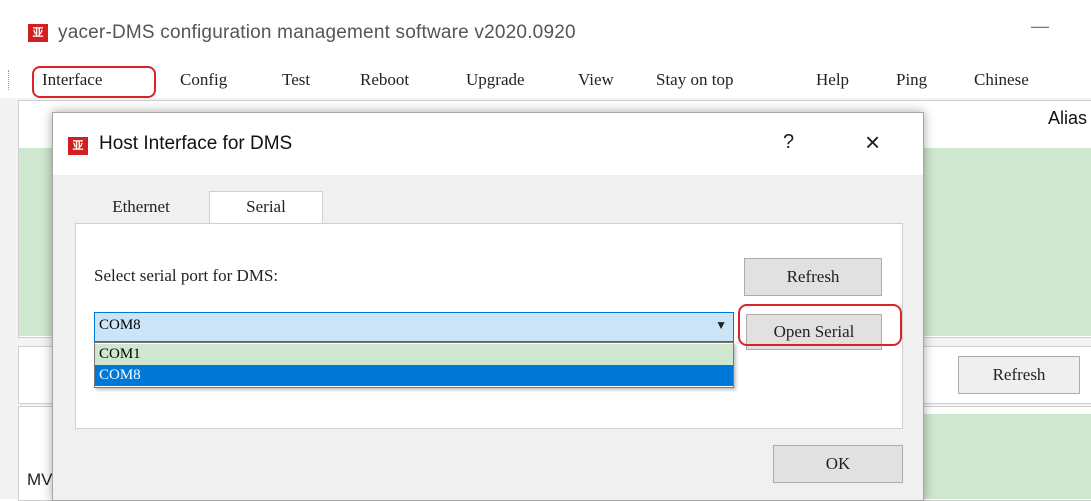 Image resolution: width=1091 pixels, height=501 pixels. Describe the element at coordinates (120, 325) in the screenshot. I see `serial-port-value: COM8` at that location.